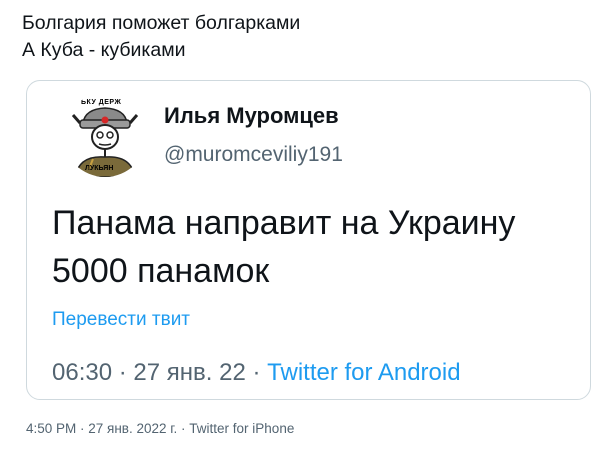 The width and height of the screenshot is (607, 450). I want to click on tweet-text-line-2: А Куба - кубиками, so click(104, 50).